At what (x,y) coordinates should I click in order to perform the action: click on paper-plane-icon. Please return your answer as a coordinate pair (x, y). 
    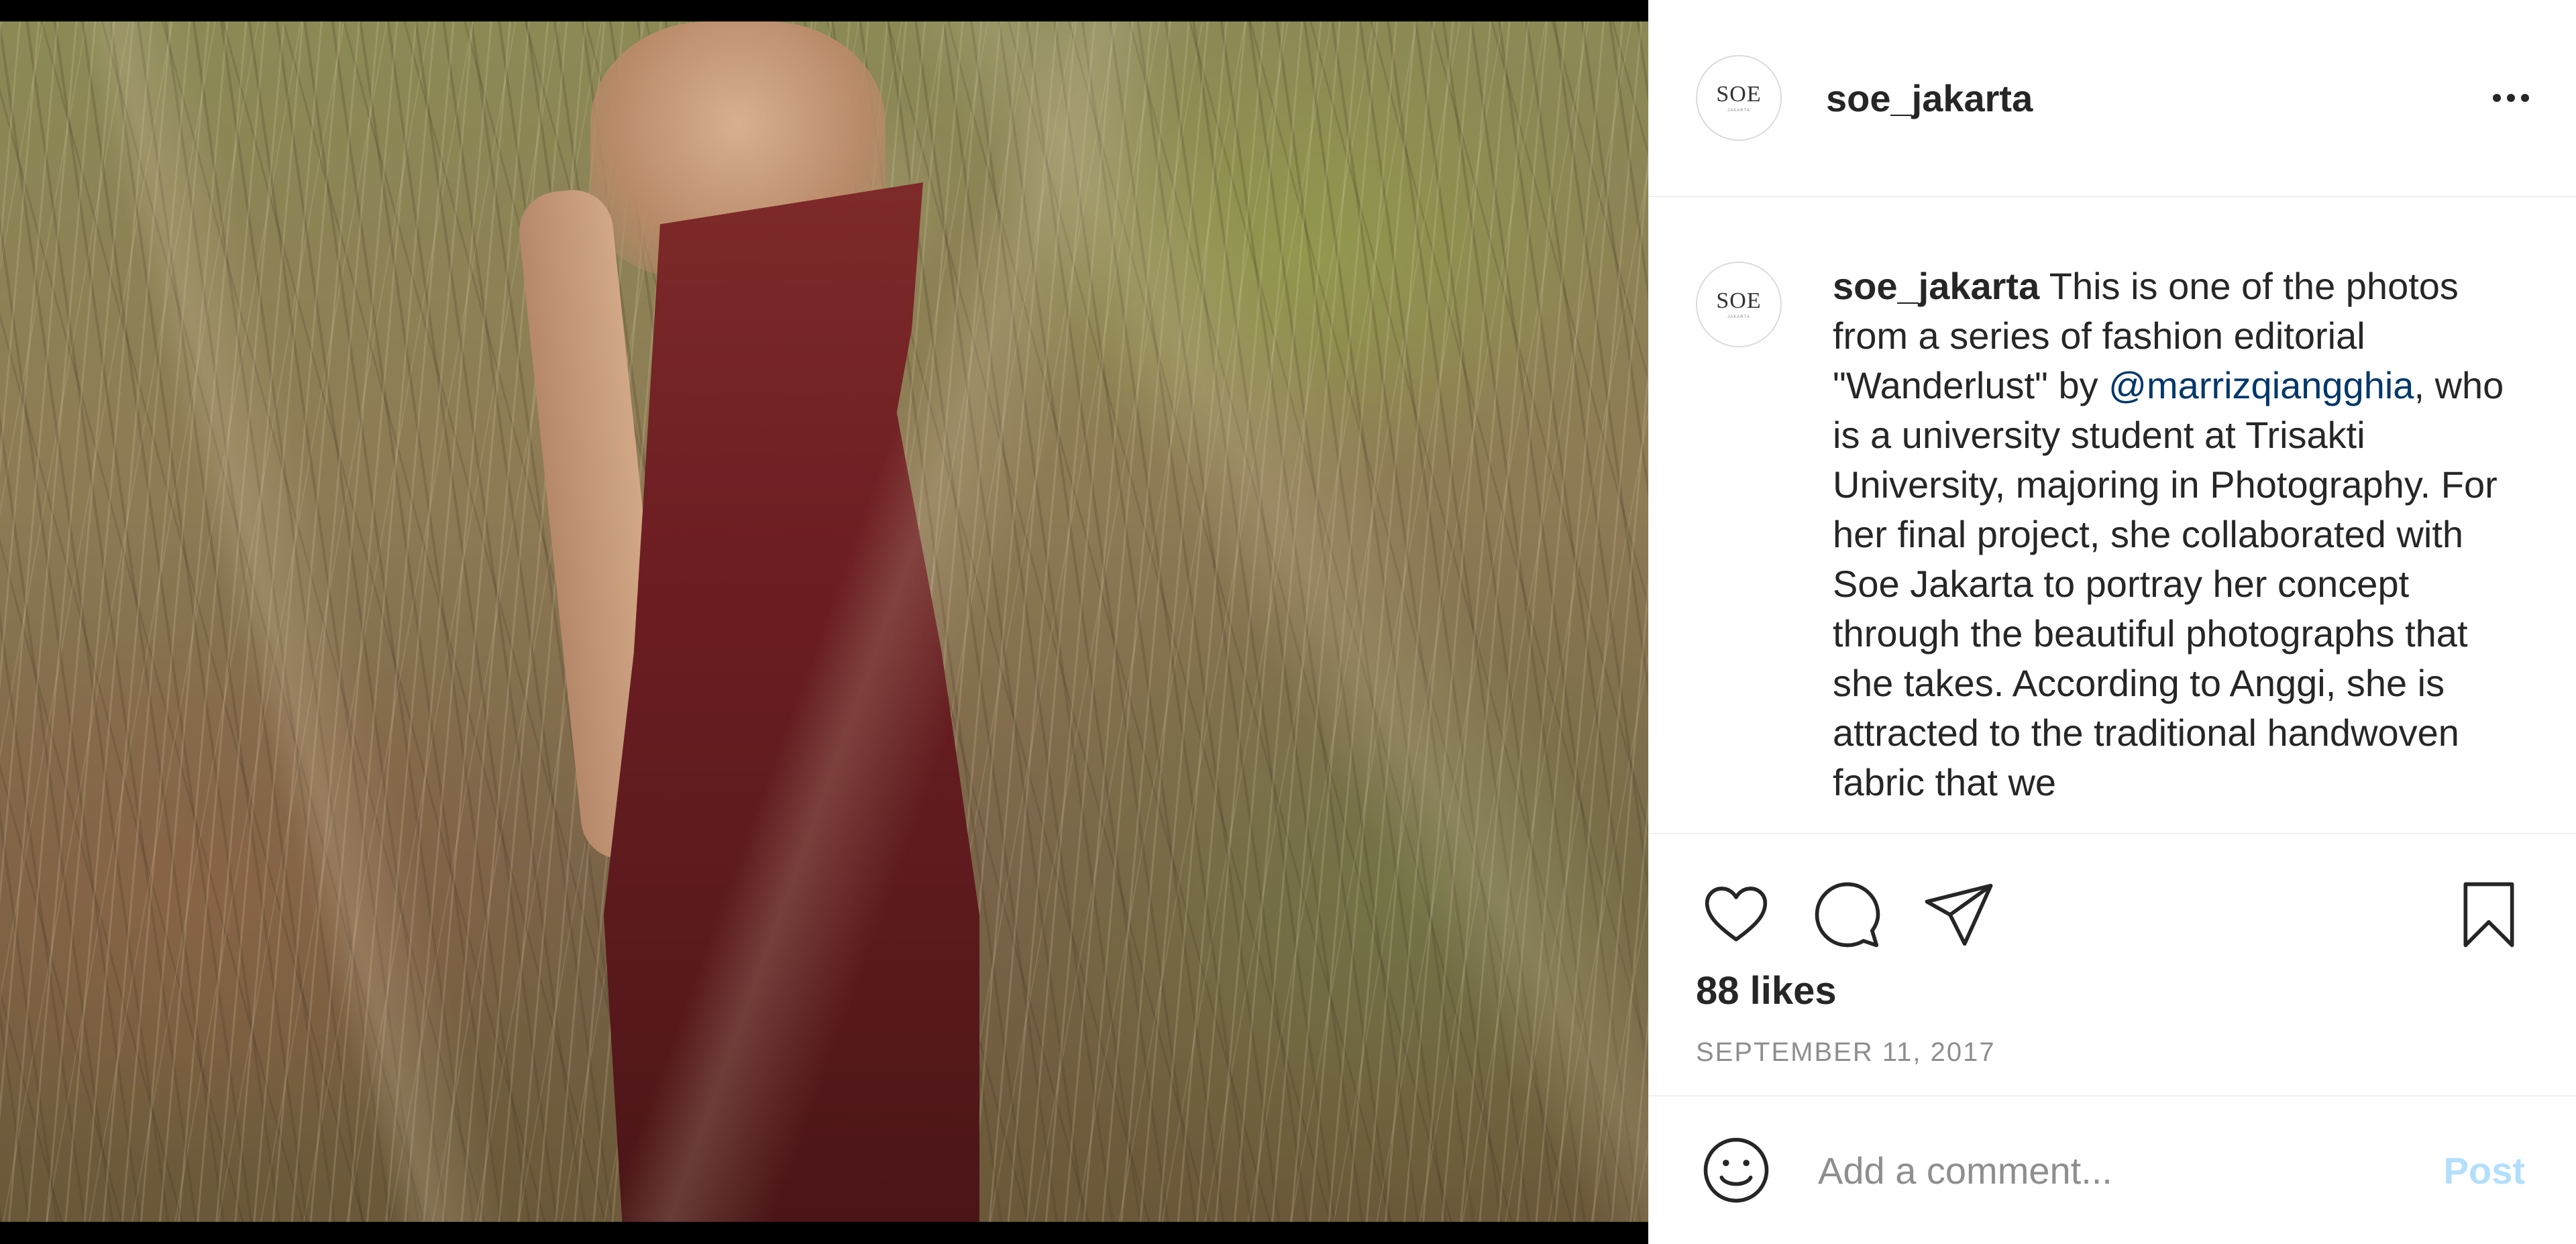
    Looking at the image, I should click on (1959, 914).